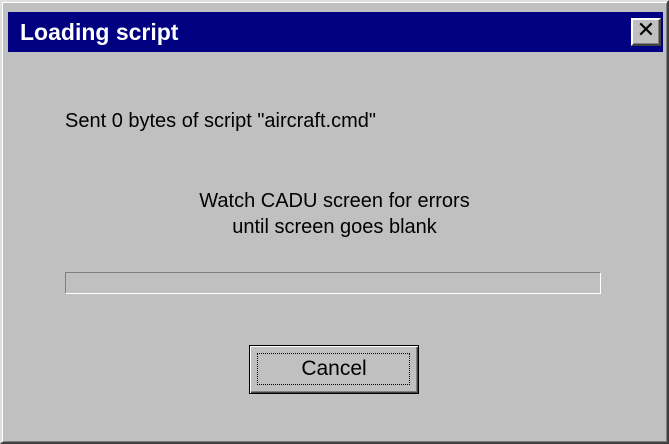  What do you see at coordinates (220, 121) in the screenshot?
I see `sent-bytes-message: Sent 0 bytes of script "aircraft.cmd"` at bounding box center [220, 121].